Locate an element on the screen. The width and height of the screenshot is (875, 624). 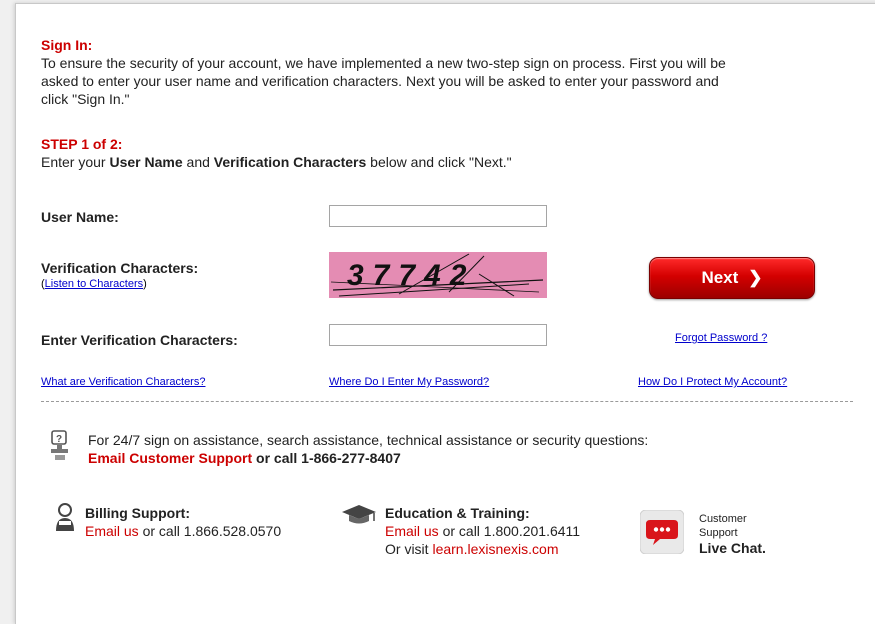
education-contact: Email us or call 1.800.201.6411 is located at coordinates (482, 531).